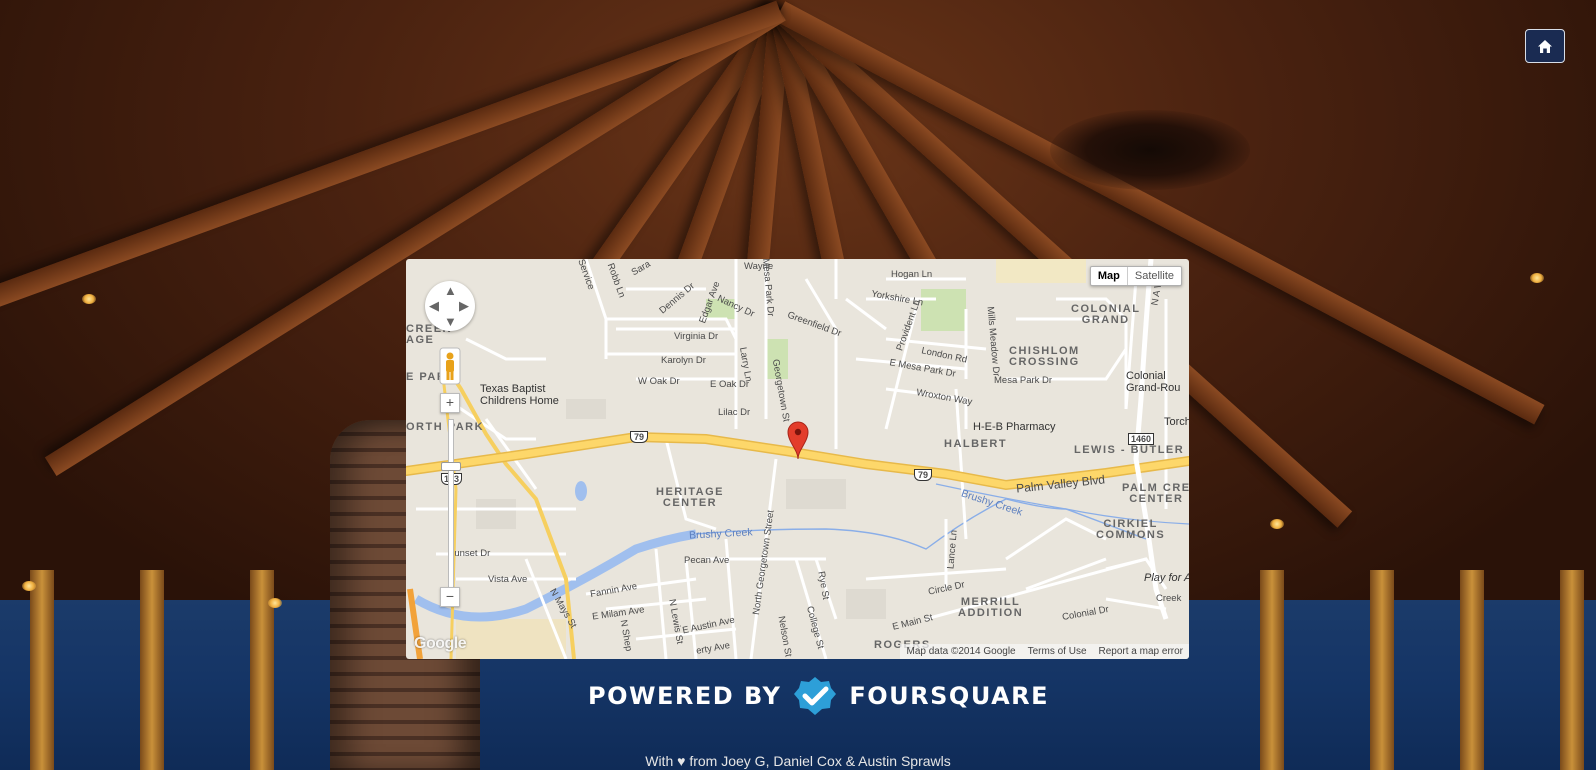 Image resolution: width=1596 pixels, height=770 pixels. What do you see at coordinates (1141, 651) in the screenshot?
I see `report-map-error-link: Report a map error` at bounding box center [1141, 651].